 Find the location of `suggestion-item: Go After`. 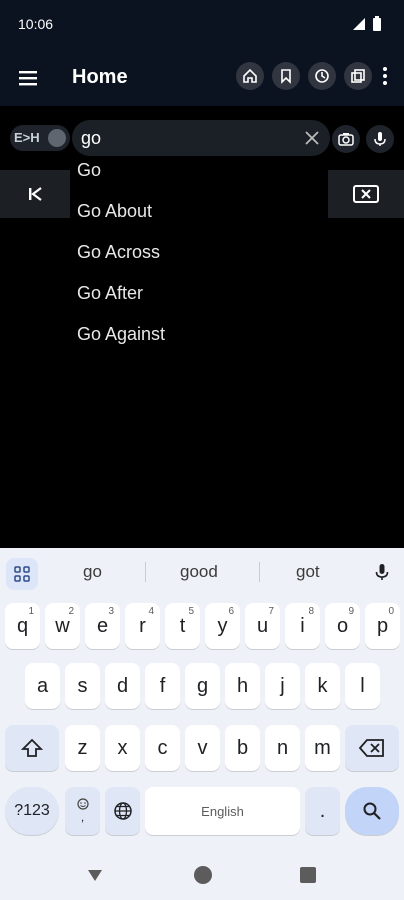

suggestion-item: Go After is located at coordinates (199, 293).